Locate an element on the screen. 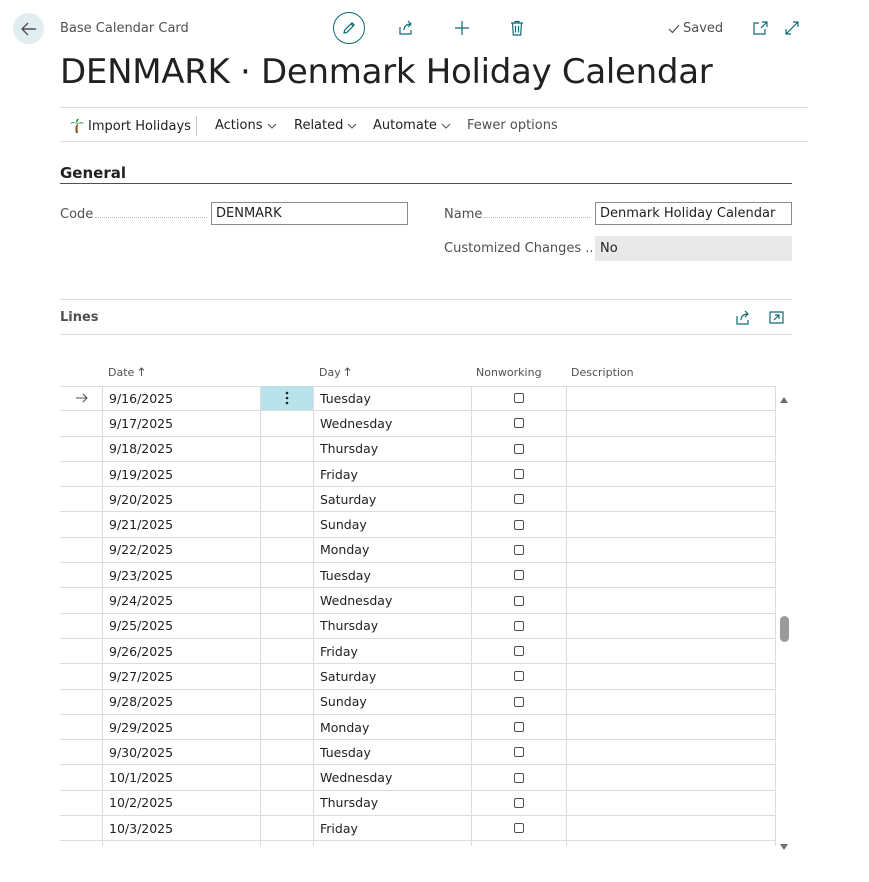 Image resolution: width=869 pixels, height=882 pixels. date-cell: 9/17/2025 is located at coordinates (184, 423).